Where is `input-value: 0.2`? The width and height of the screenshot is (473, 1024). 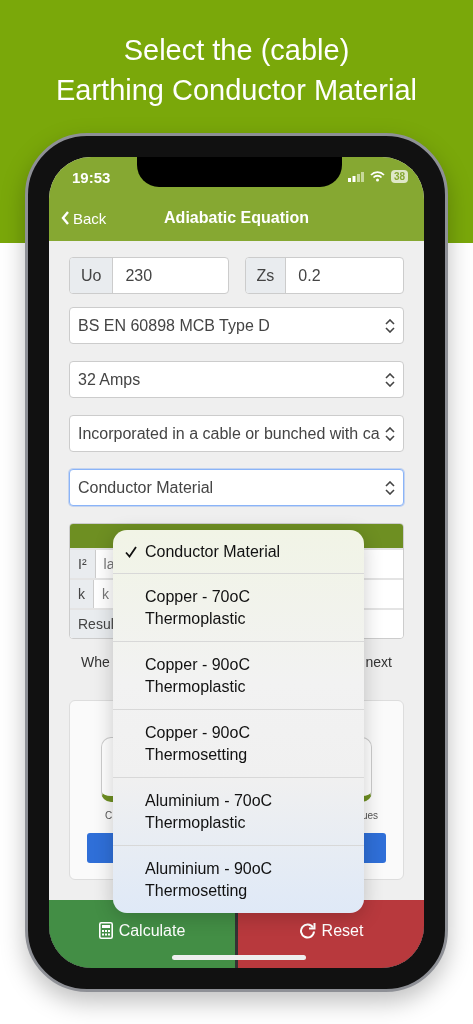
input-value: 0.2 is located at coordinates (309, 275).